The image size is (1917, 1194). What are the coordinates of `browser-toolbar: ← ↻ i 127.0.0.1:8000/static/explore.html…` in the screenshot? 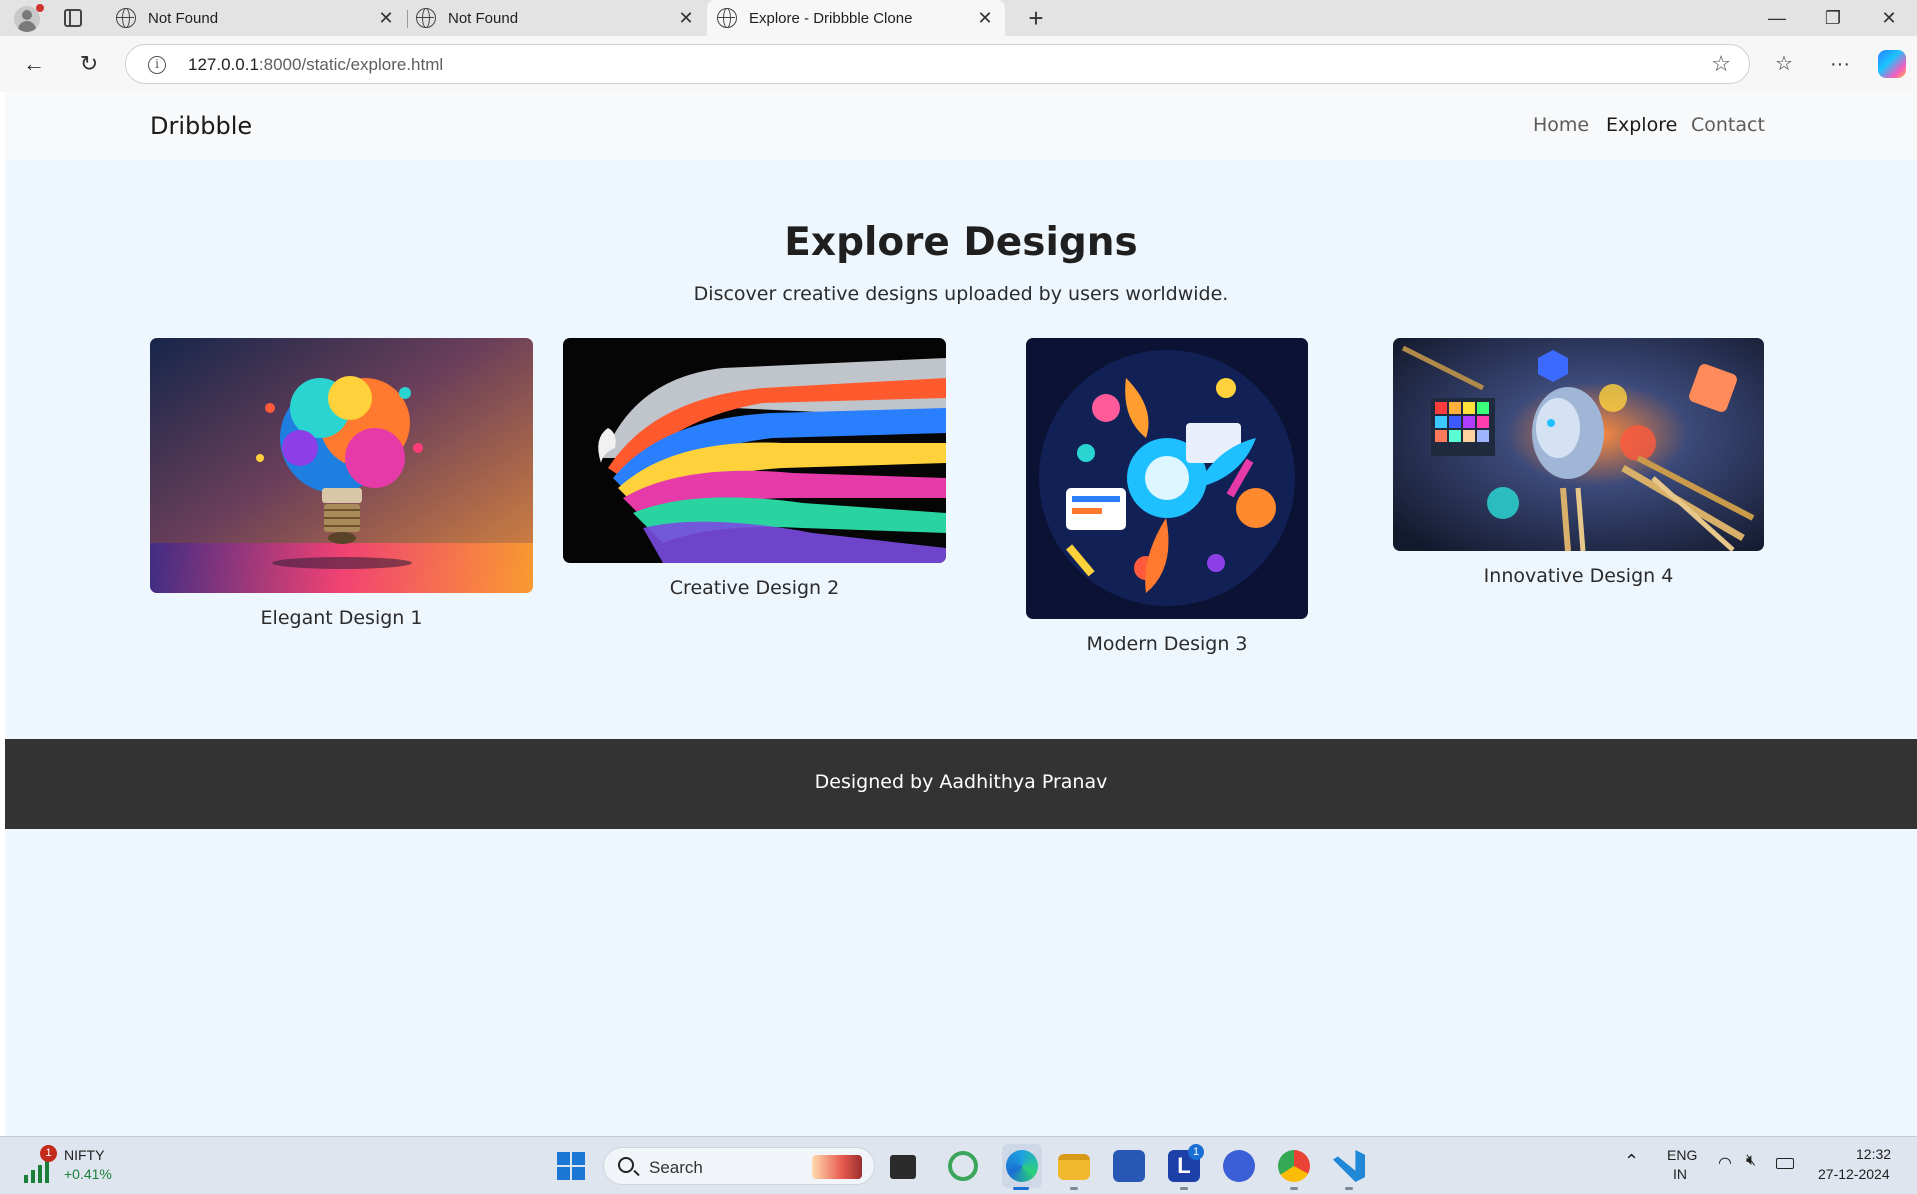 It's located at (958, 64).